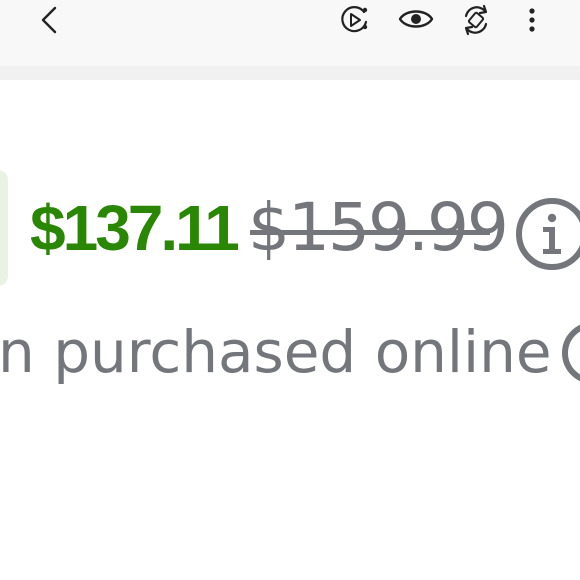  What do you see at coordinates (50, 20) in the screenshot?
I see `back-chevron-icon` at bounding box center [50, 20].